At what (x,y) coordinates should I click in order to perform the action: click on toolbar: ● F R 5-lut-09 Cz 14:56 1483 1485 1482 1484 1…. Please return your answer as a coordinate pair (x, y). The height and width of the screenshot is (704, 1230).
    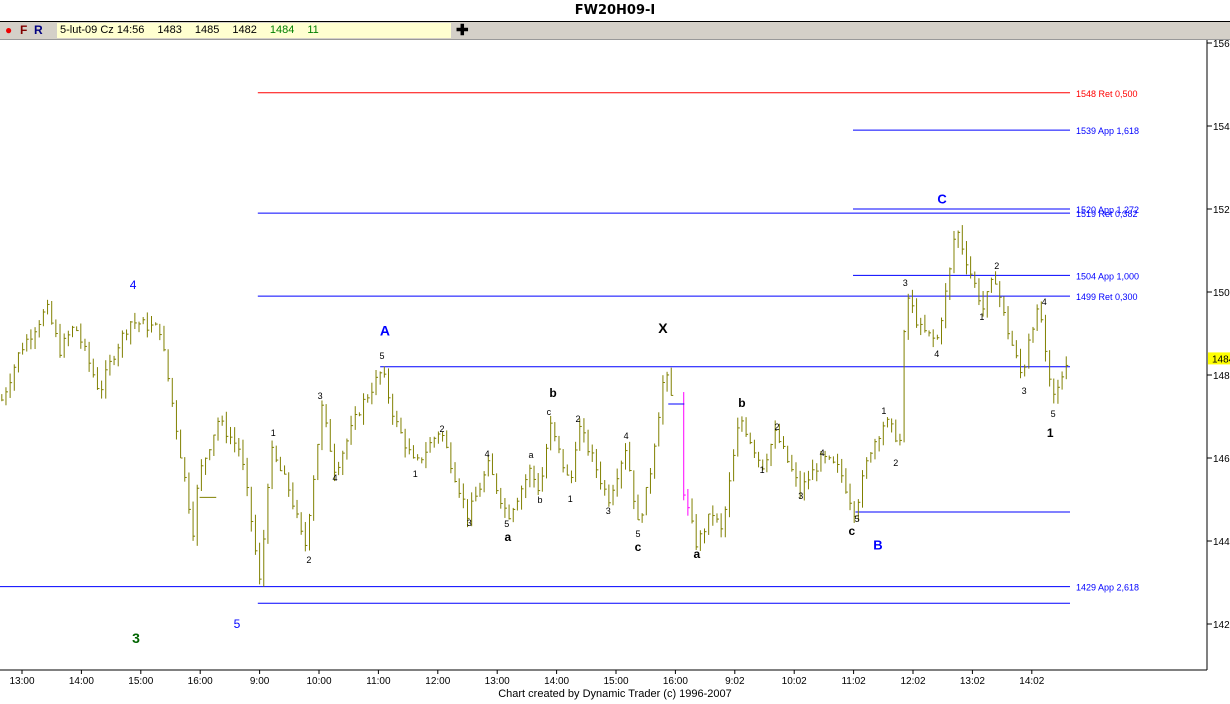
    Looking at the image, I should click on (615, 31).